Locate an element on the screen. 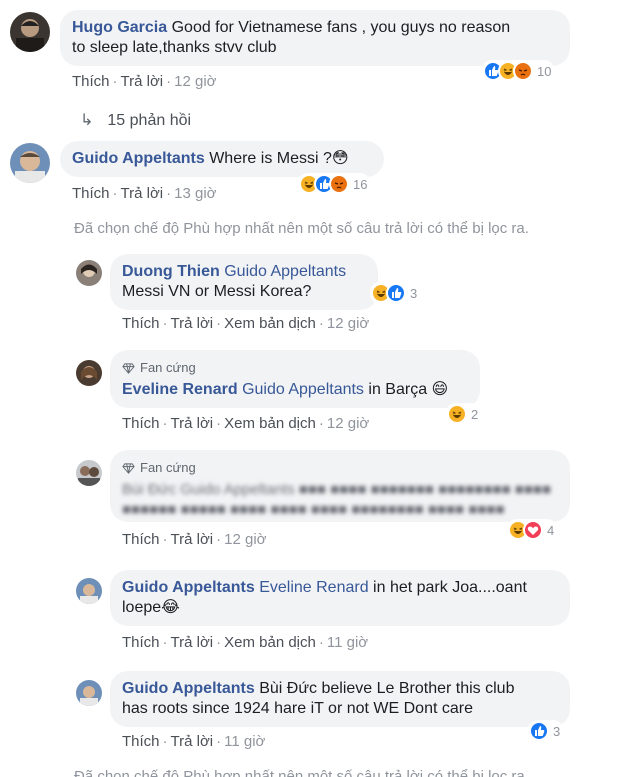 This screenshot has height=777, width=620. reply-actions: Thích · Trả lời · 11 giờ is located at coordinates (194, 741).